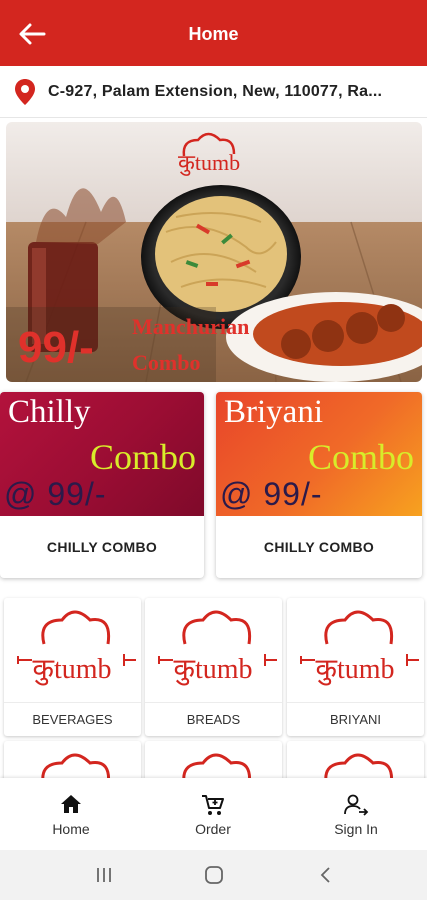 The height and width of the screenshot is (900, 427). What do you see at coordinates (166, 362) in the screenshot?
I see `banner-line2: Combo` at bounding box center [166, 362].